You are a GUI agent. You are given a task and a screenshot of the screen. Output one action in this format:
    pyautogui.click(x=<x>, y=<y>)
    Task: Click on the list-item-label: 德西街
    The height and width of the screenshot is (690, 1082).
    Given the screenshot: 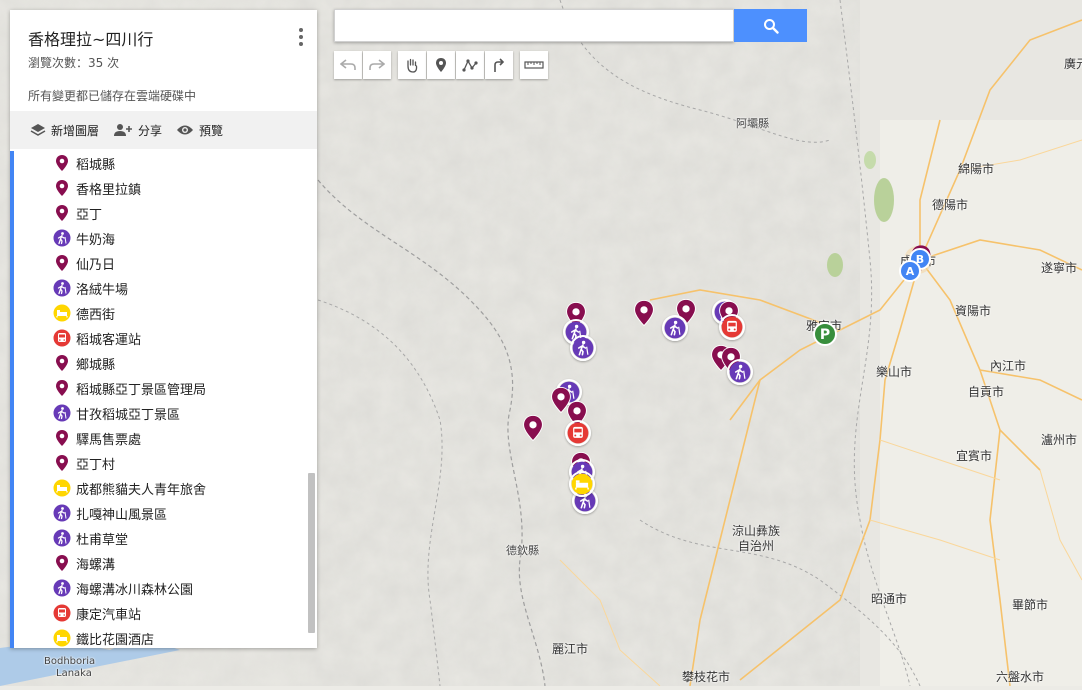 What is the action you would take?
    pyautogui.click(x=96, y=315)
    